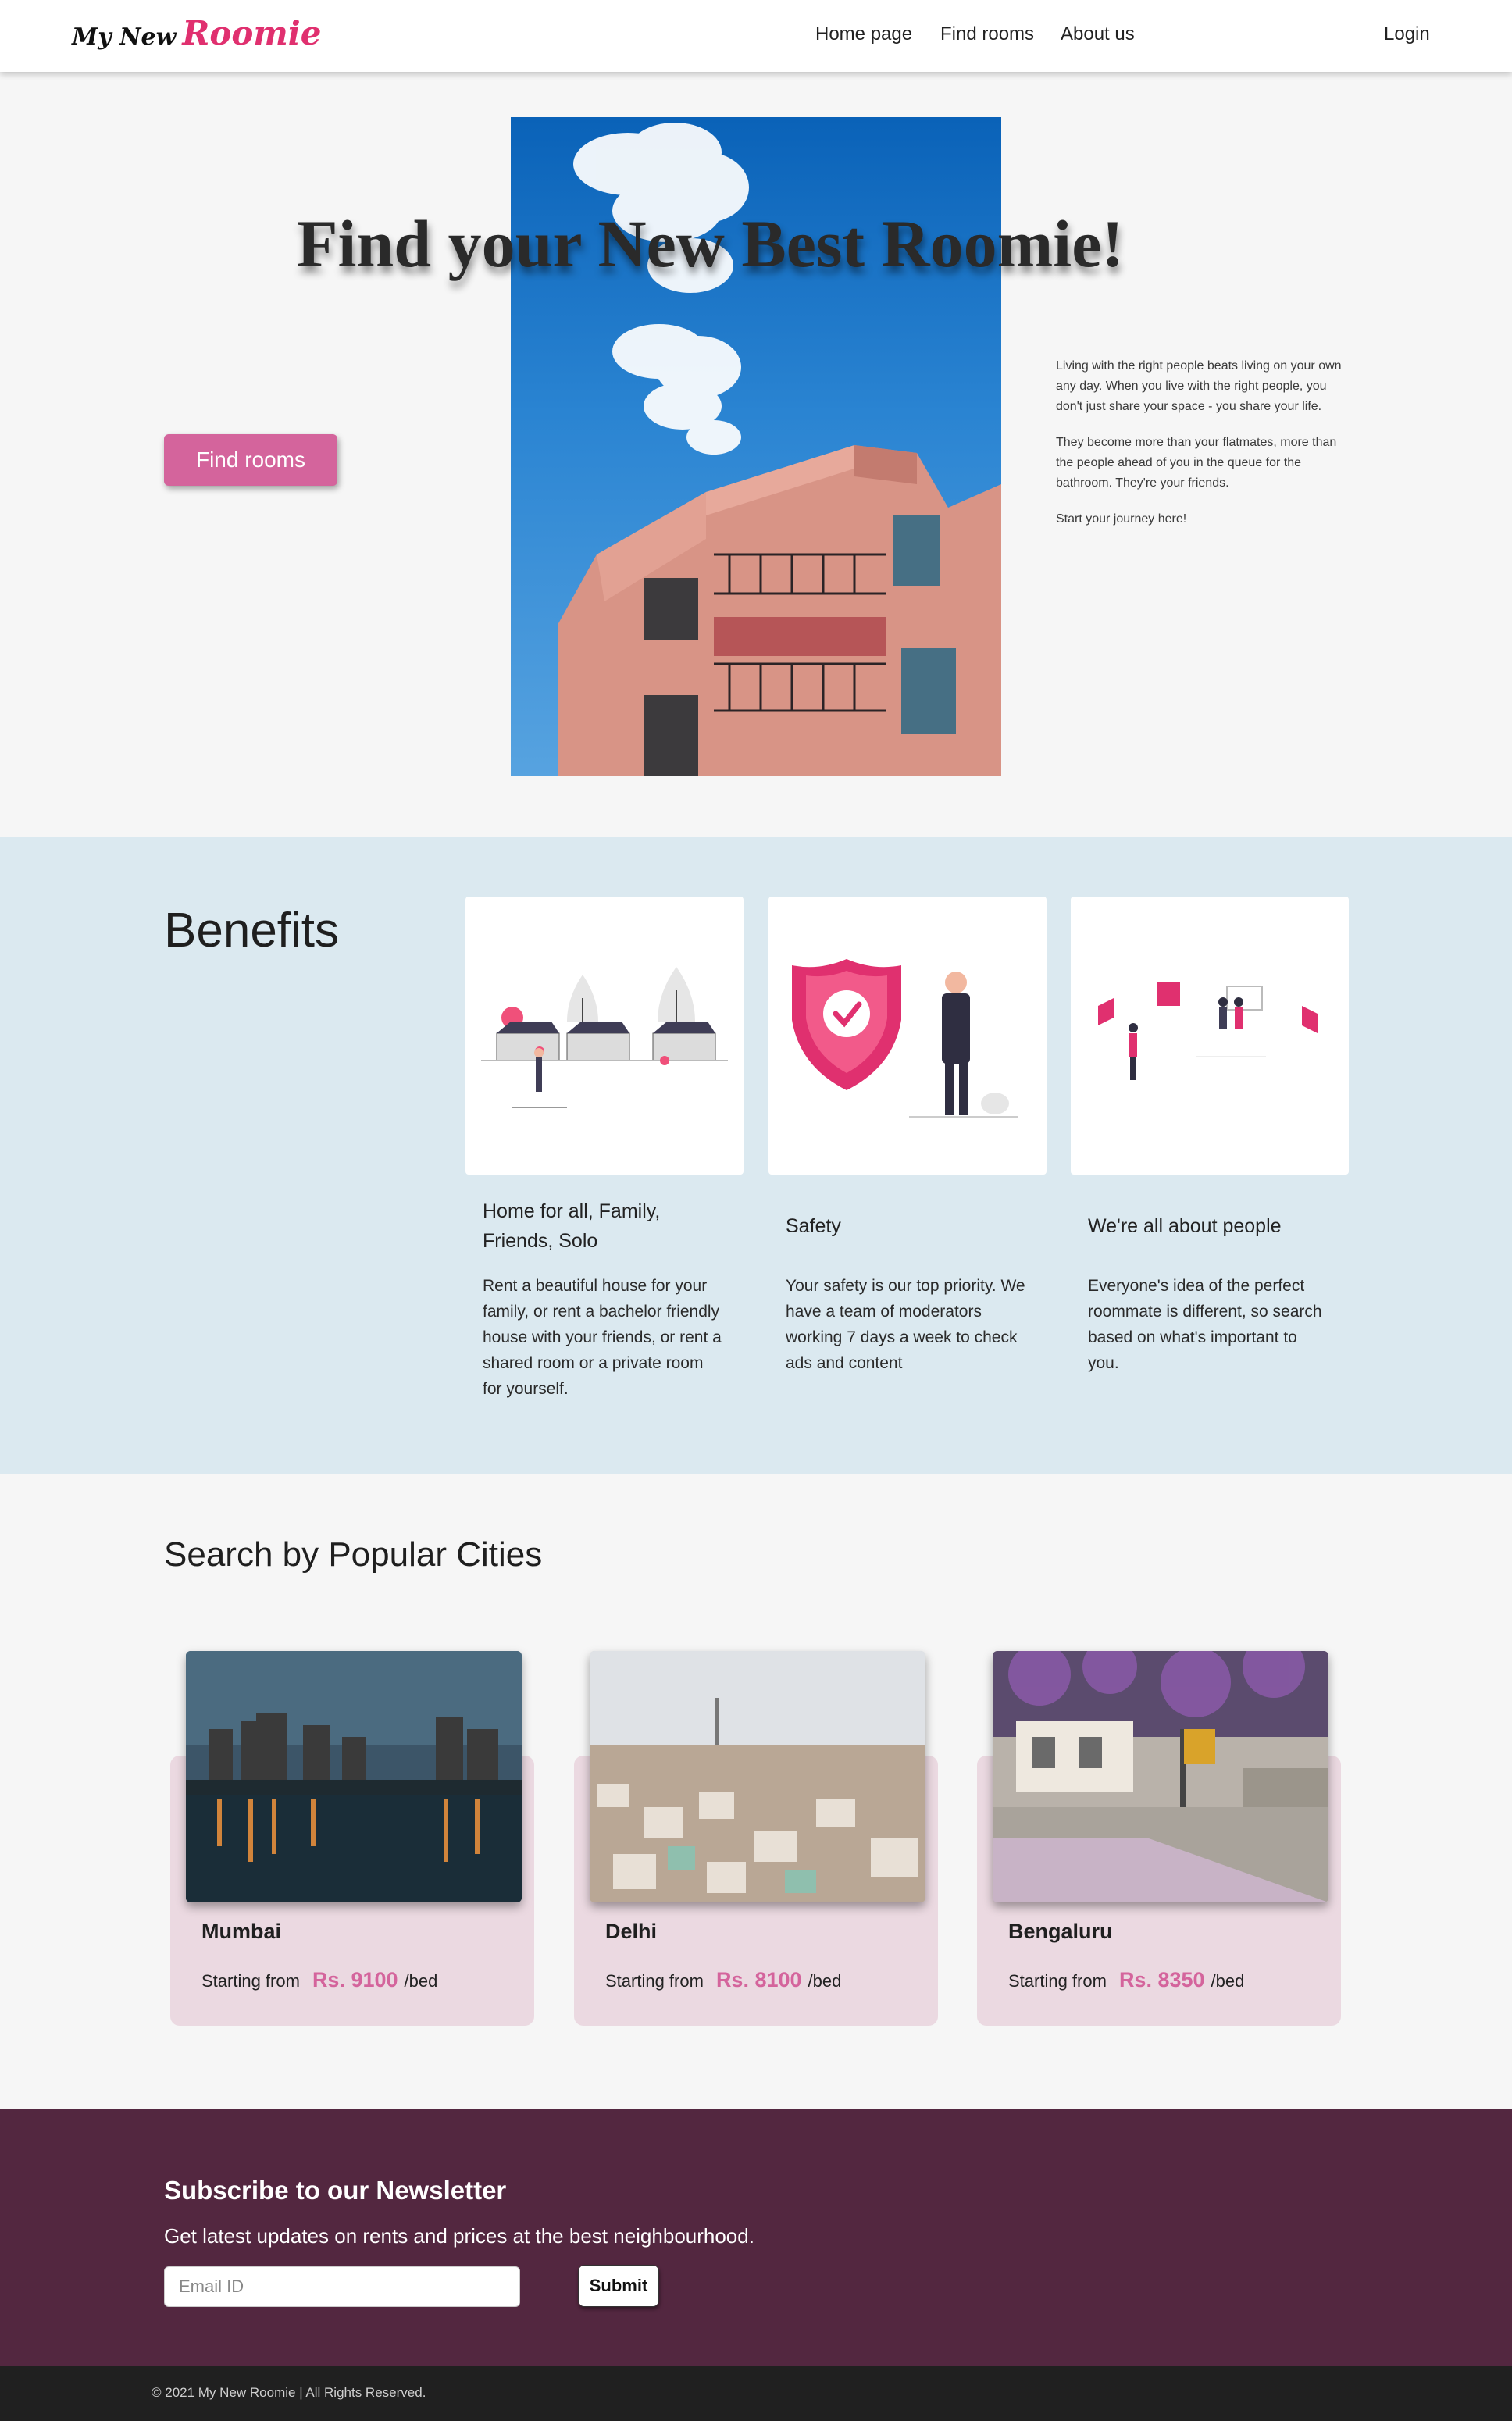  I want to click on price-amount: Rs. 9100, so click(355, 1980).